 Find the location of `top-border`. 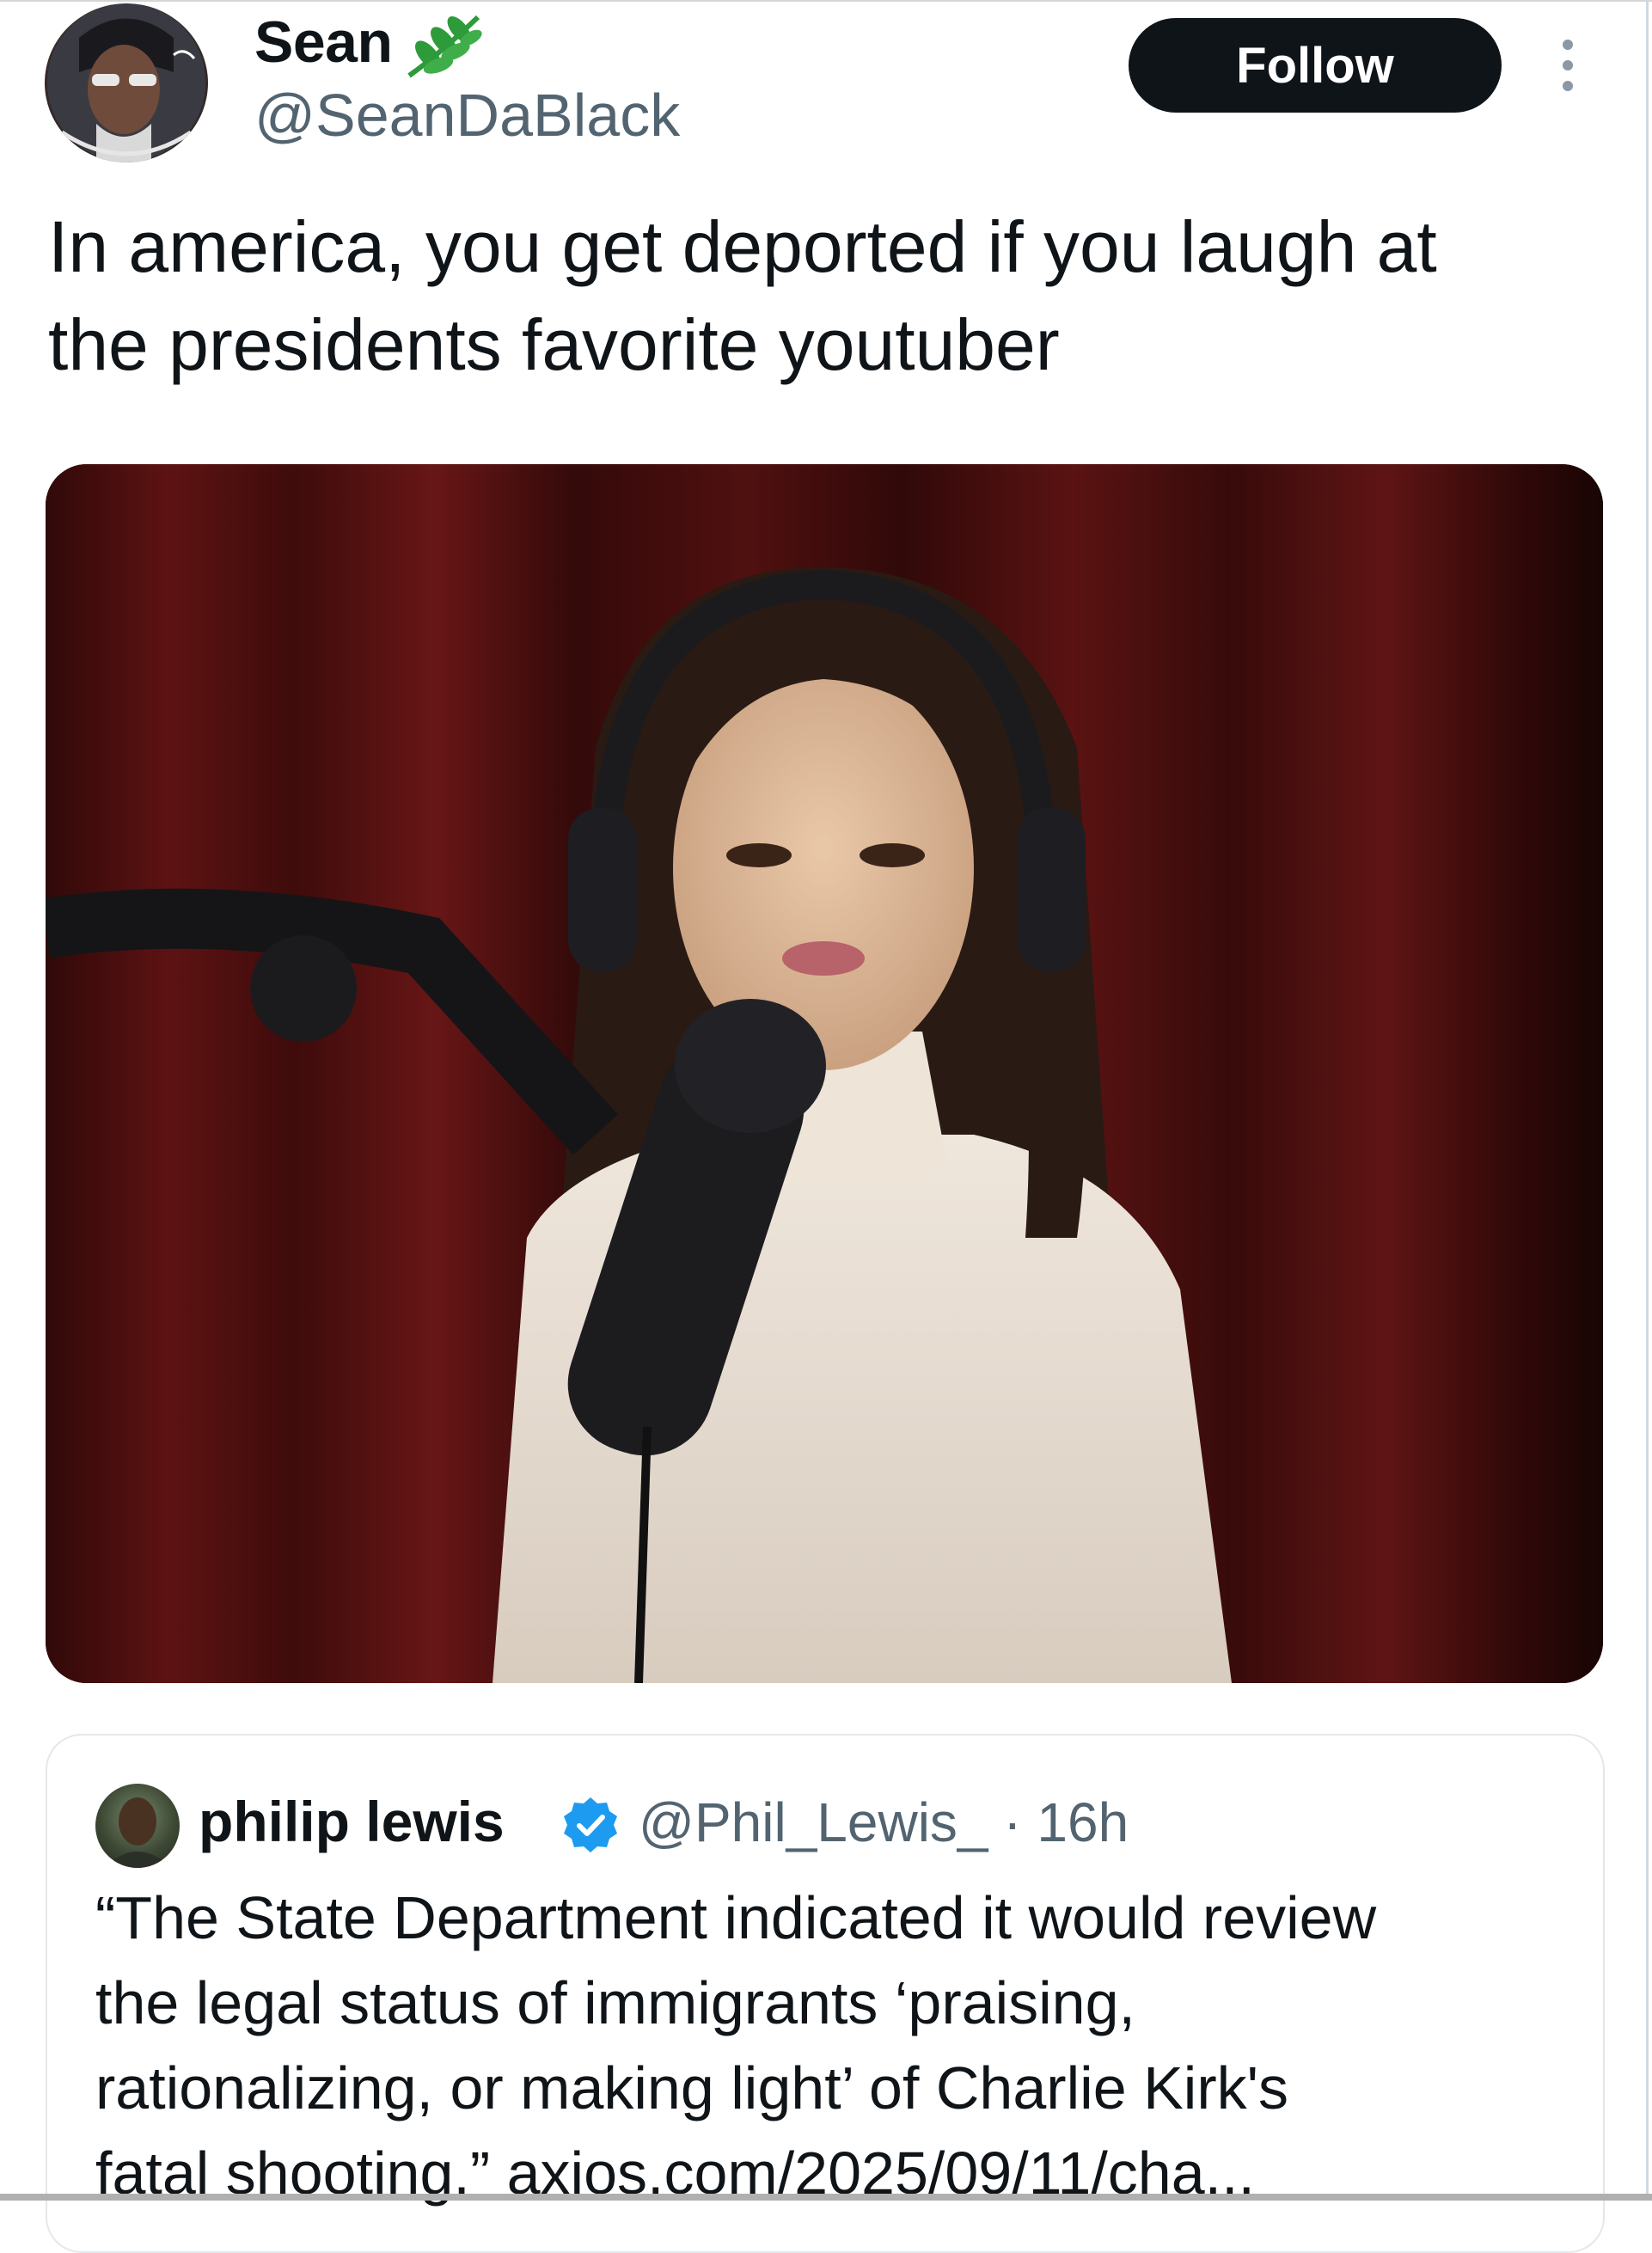

top-border is located at coordinates (826, 1).